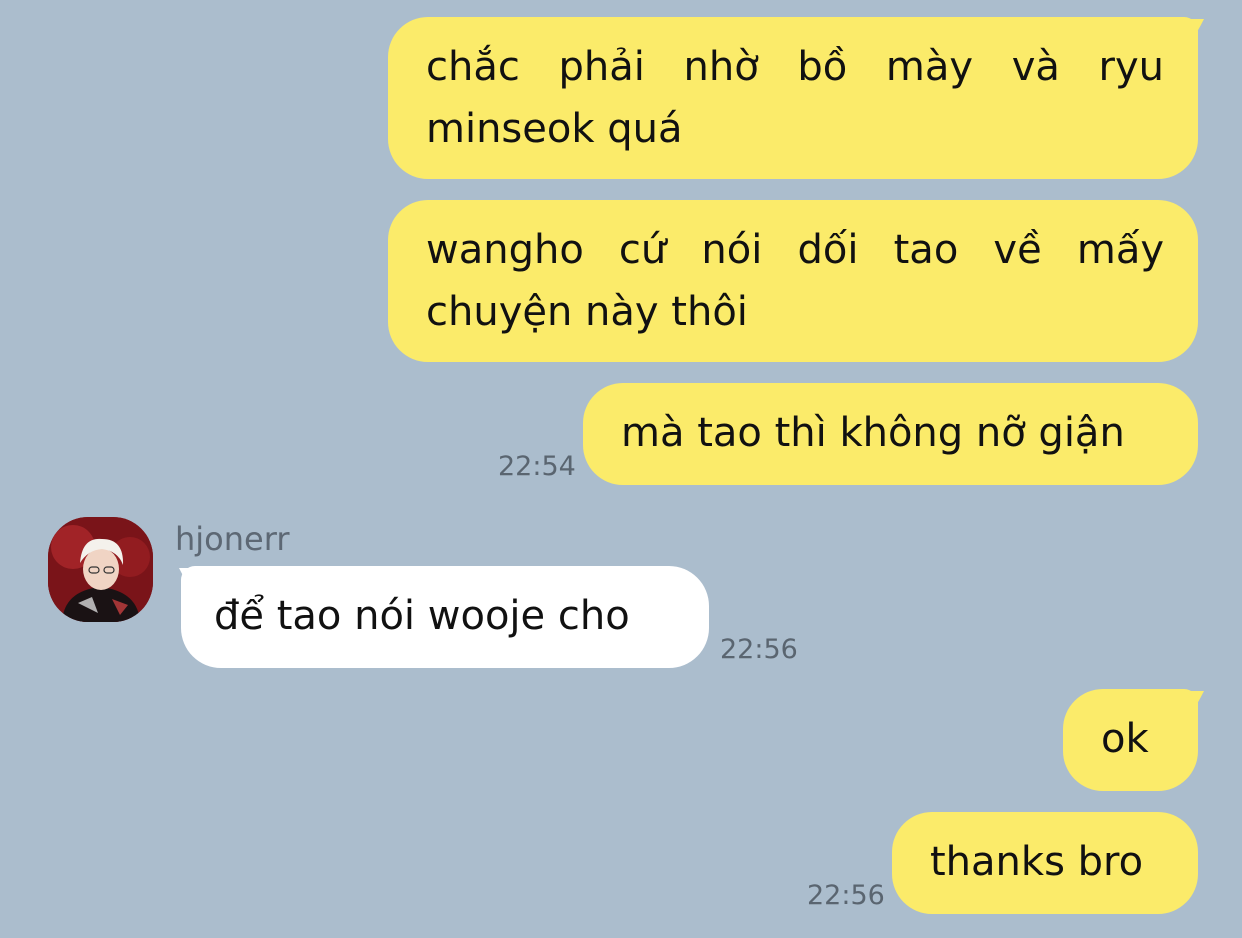 This screenshot has height=938, width=1242. What do you see at coordinates (1037, 862) in the screenshot?
I see `message-text: thanks bro` at bounding box center [1037, 862].